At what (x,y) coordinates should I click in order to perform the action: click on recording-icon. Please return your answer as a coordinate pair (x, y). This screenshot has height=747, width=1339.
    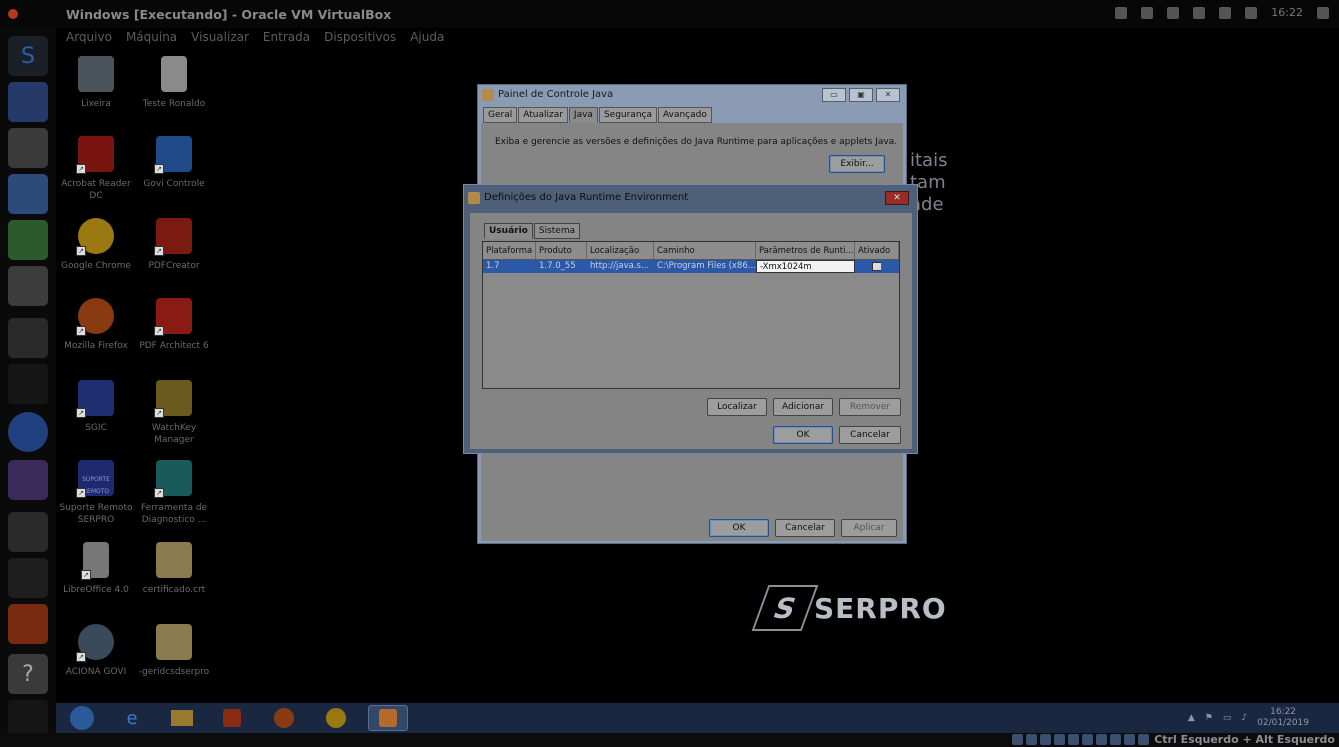
    Looking at the image, I should click on (1115, 739).